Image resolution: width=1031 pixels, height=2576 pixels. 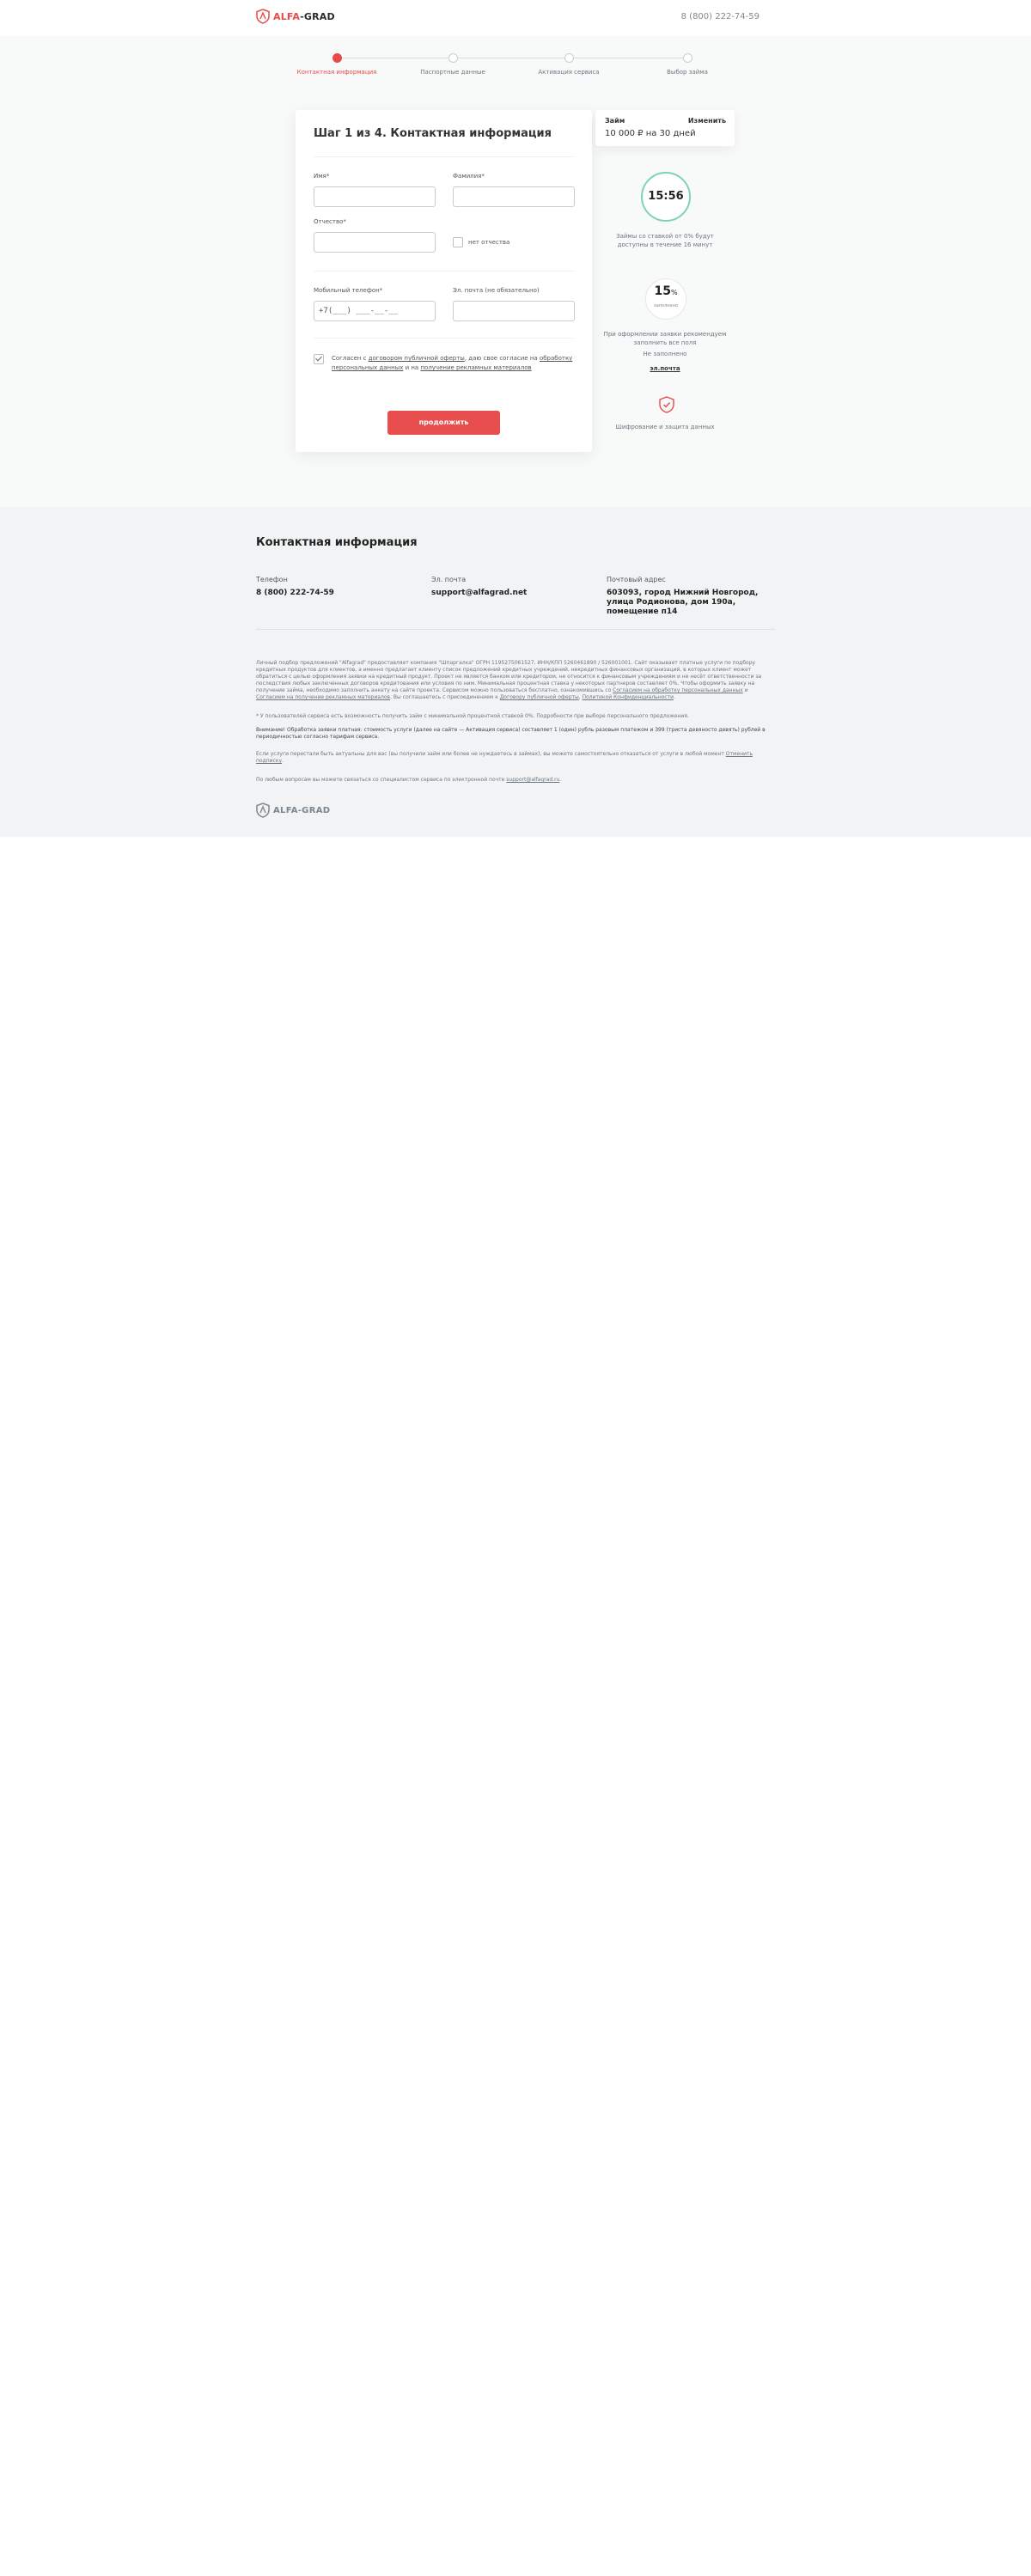 I want to click on step-label: Выбор займа, so click(x=687, y=72).